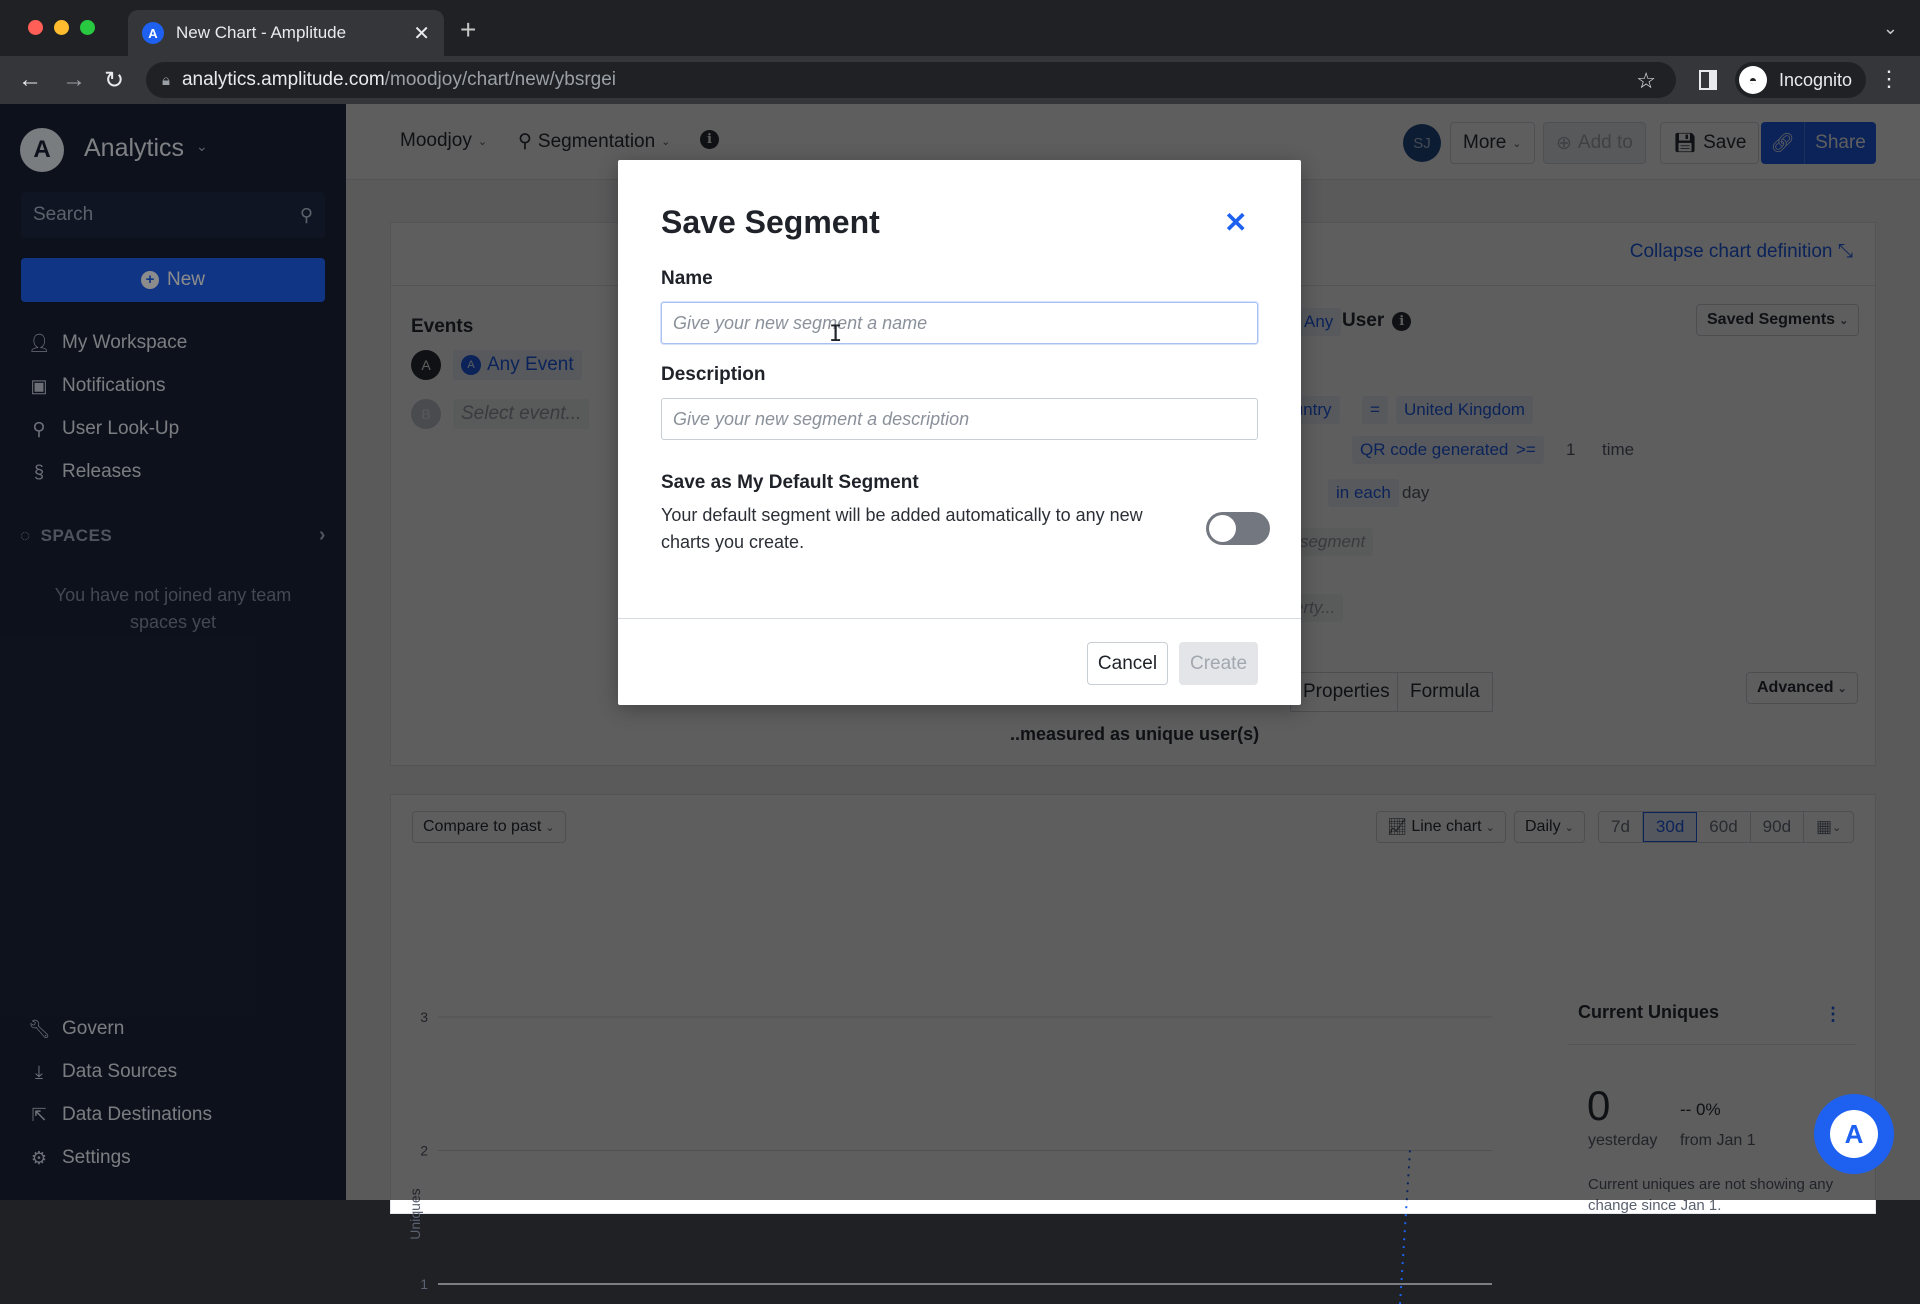 The width and height of the screenshot is (1920, 1304). I want to click on url-path: /moodjoy/chart/new/ybsrgei, so click(500, 80).